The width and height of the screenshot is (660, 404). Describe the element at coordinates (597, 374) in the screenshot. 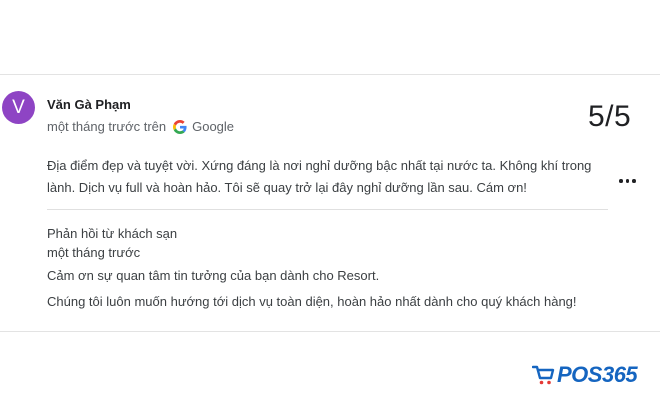

I see `logo-text: POS365` at that location.